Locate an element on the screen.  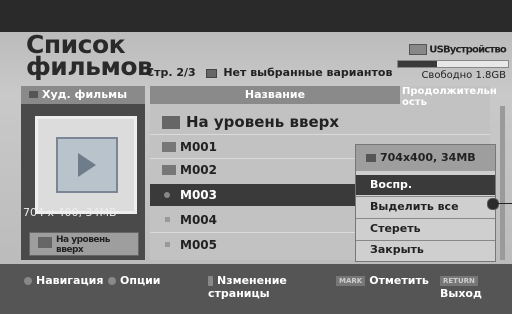
up-level-button: На уровень вверх is located at coordinates (84, 244).